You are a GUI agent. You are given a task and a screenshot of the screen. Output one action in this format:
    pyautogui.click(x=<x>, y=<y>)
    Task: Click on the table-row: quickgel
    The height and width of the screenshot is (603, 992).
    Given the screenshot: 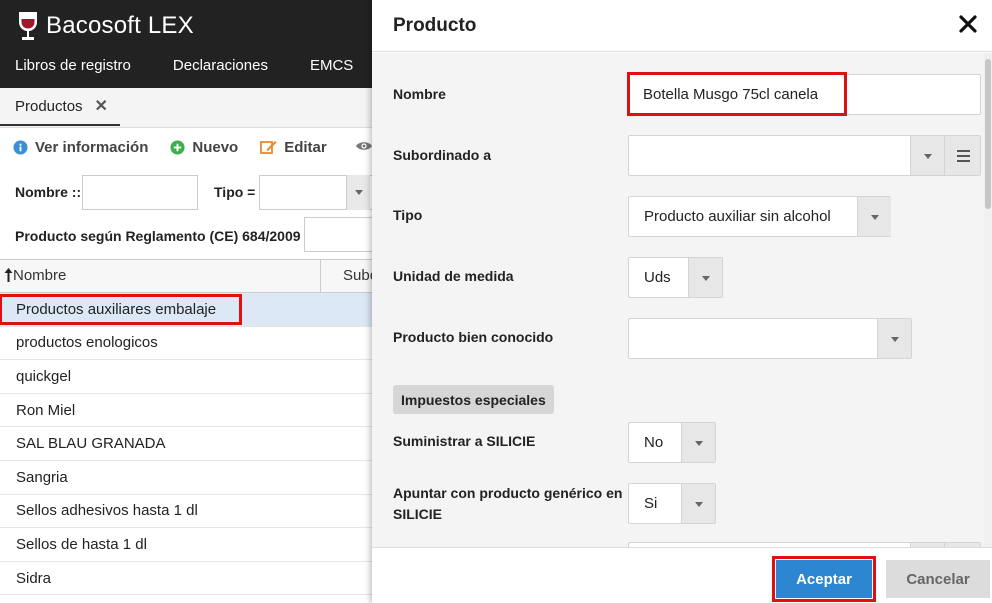 What is the action you would take?
    pyautogui.click(x=186, y=377)
    